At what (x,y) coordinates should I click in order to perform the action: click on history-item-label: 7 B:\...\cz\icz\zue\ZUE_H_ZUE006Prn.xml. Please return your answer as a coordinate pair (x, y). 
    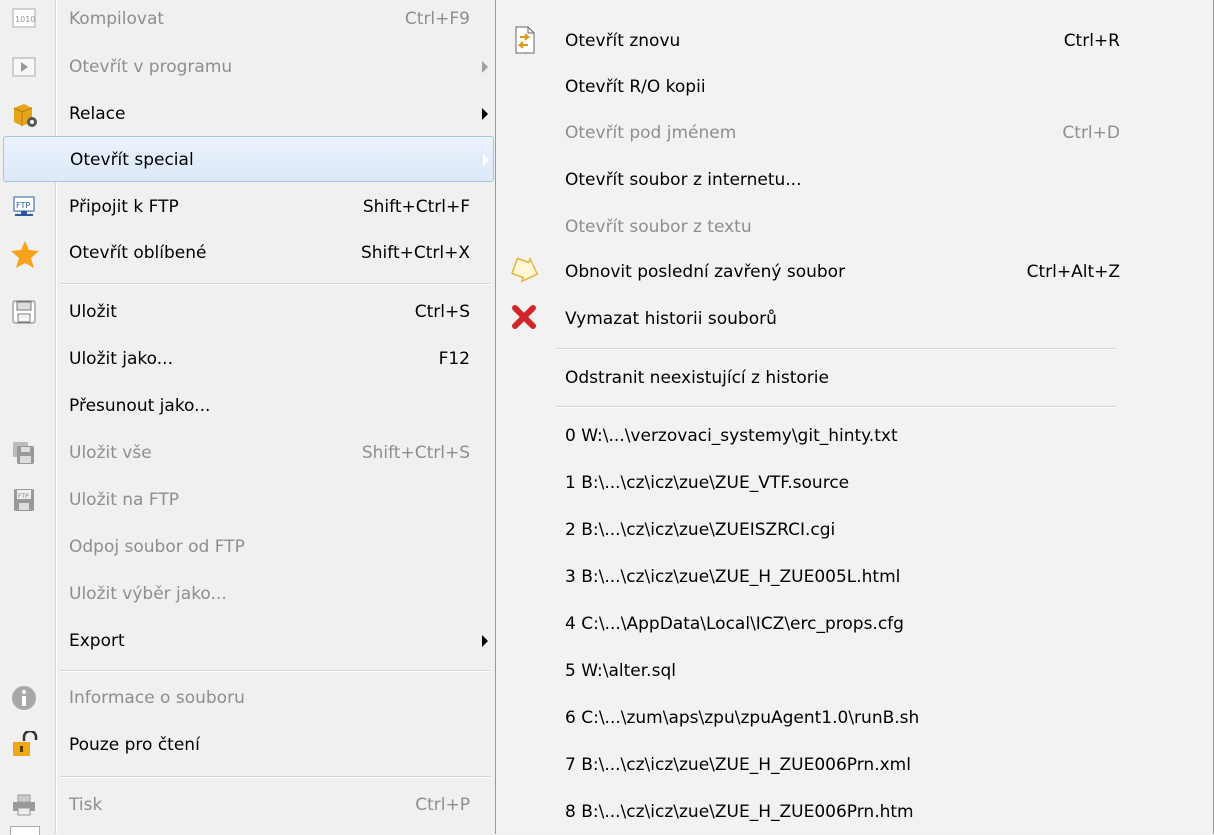
    Looking at the image, I should click on (738, 765).